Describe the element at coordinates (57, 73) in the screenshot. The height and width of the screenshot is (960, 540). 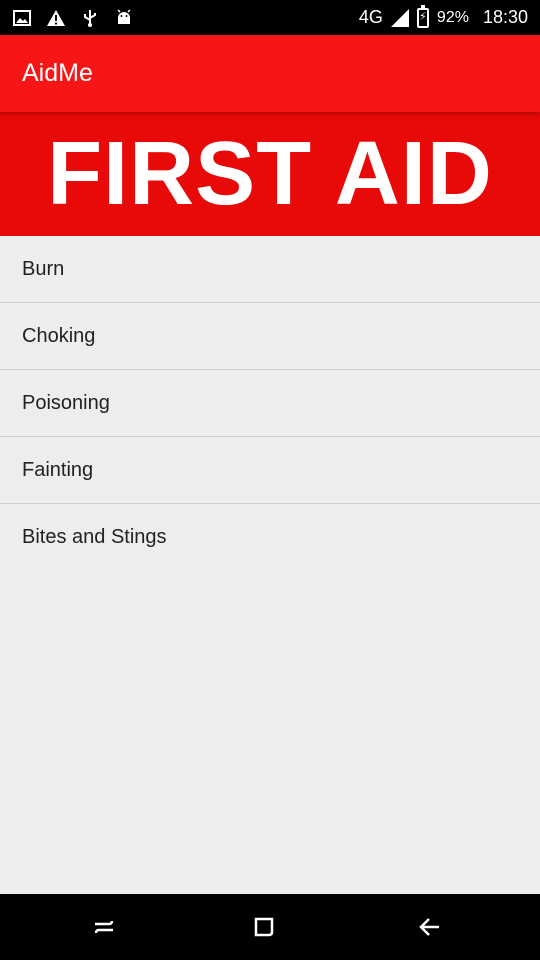
I see `app-title: AidMe` at that location.